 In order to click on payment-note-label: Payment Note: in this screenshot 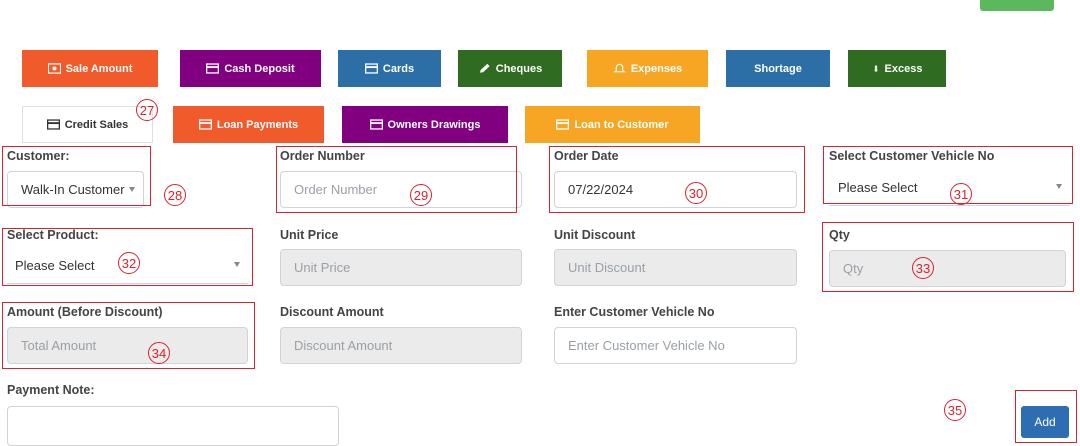, I will do `click(51, 390)`.